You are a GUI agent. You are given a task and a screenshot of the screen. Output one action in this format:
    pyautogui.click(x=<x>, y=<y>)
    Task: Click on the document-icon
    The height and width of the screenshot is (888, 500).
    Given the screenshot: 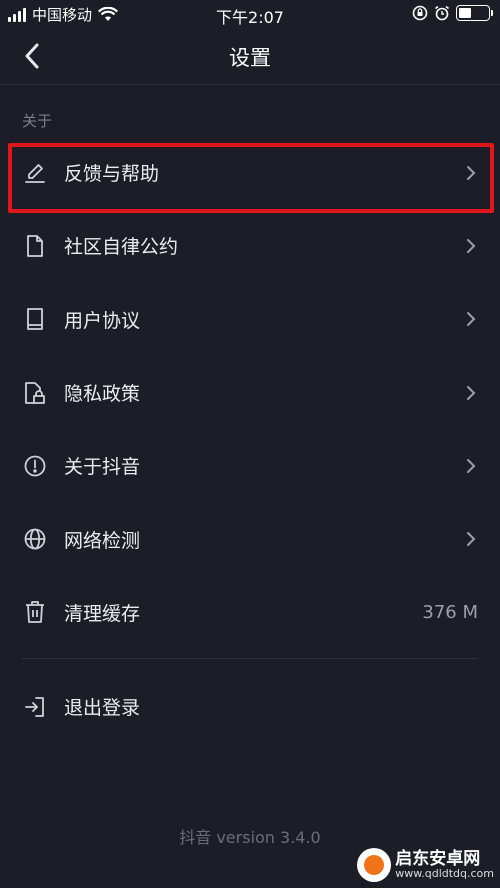 What is the action you would take?
    pyautogui.click(x=35, y=246)
    